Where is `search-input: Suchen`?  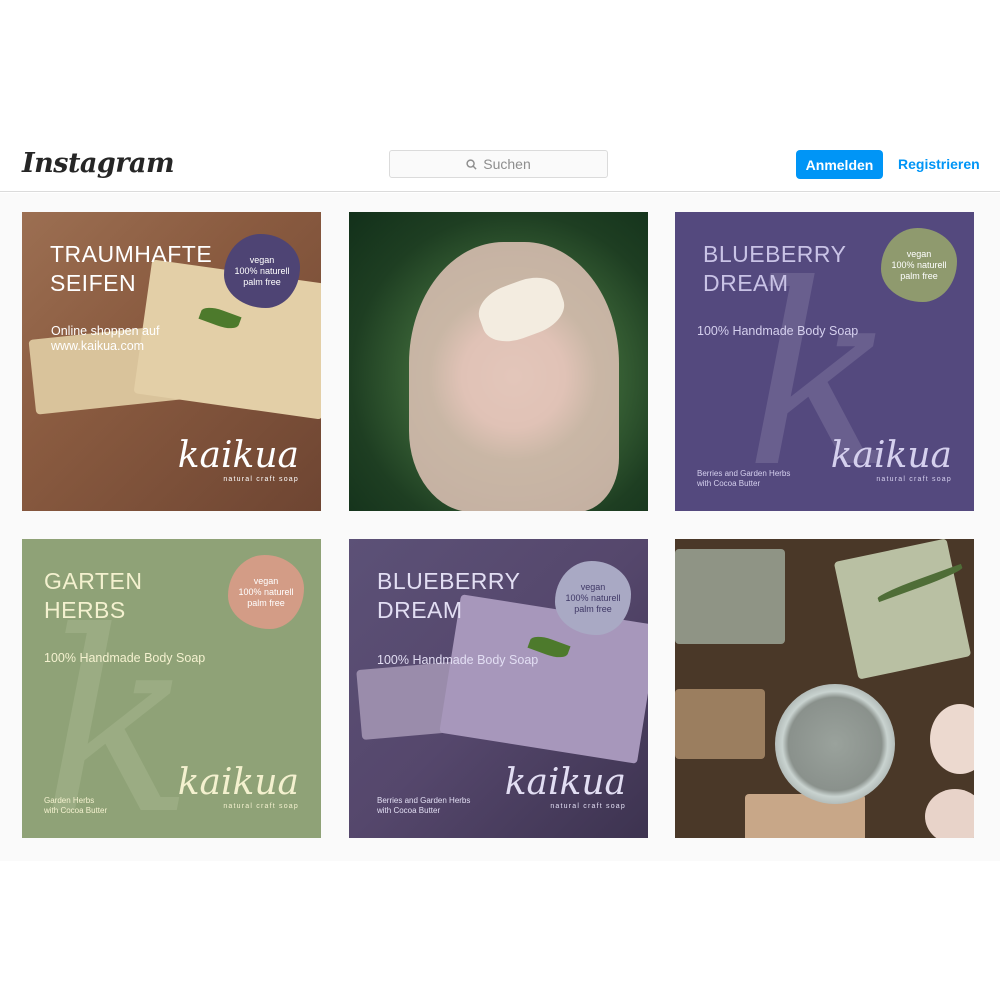 search-input: Suchen is located at coordinates (498, 164).